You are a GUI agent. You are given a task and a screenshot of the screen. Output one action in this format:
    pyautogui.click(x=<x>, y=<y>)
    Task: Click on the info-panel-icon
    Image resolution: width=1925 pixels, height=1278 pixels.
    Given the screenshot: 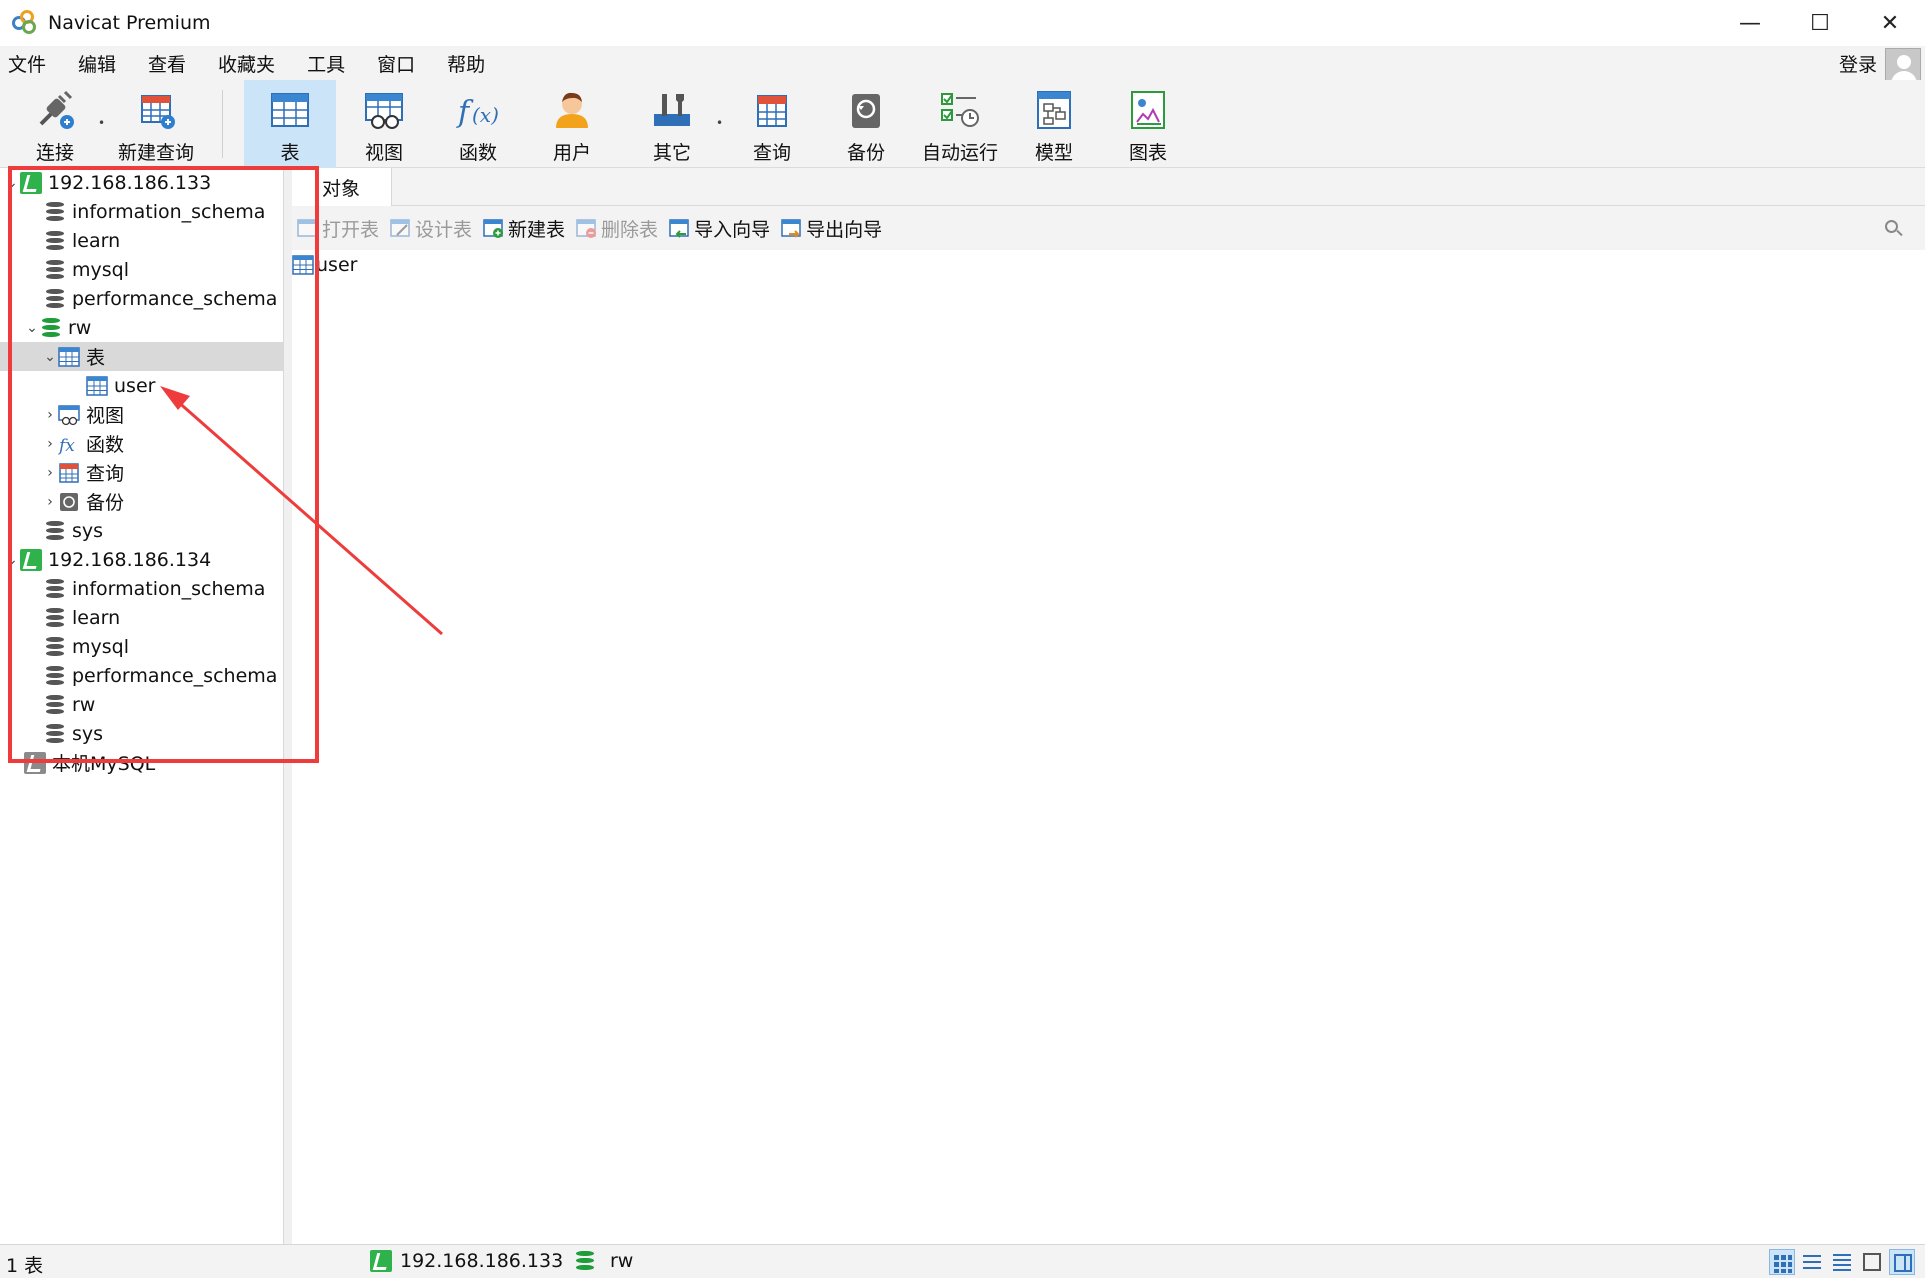 What is the action you would take?
    pyautogui.click(x=1902, y=1262)
    